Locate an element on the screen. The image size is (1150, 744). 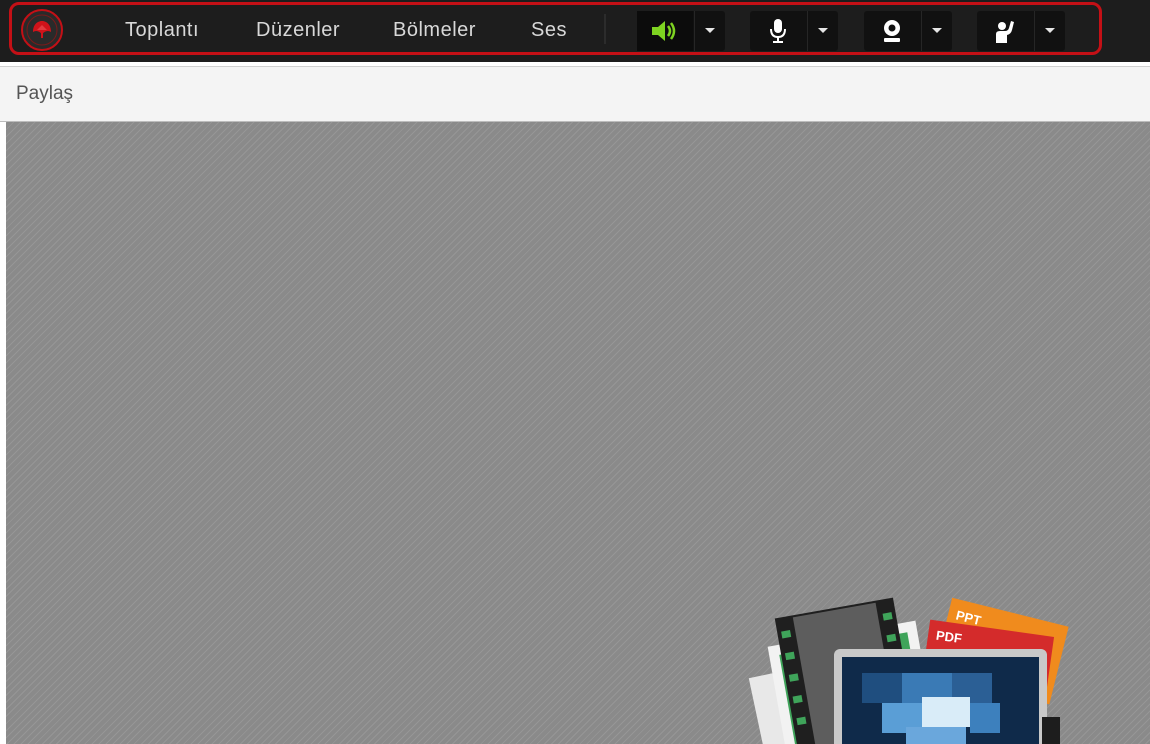
share-pod-title: Paylaş is located at coordinates (45, 93).